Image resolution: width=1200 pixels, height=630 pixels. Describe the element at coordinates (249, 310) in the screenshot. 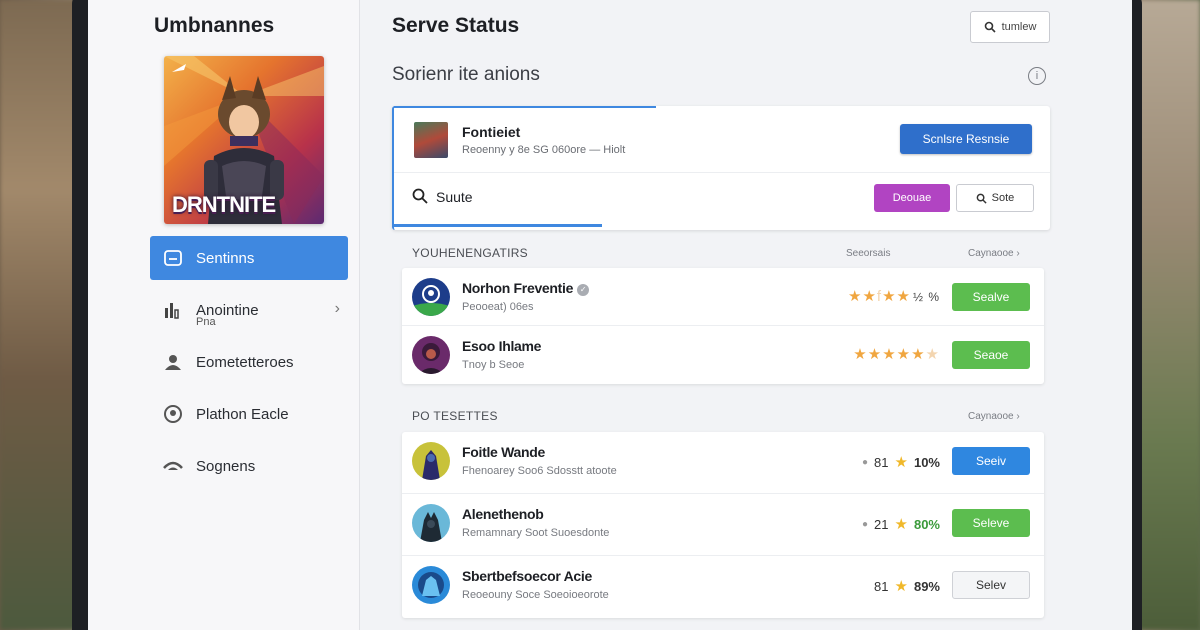

I see `sidebar-item-analytics: Anointine Pna ›` at that location.